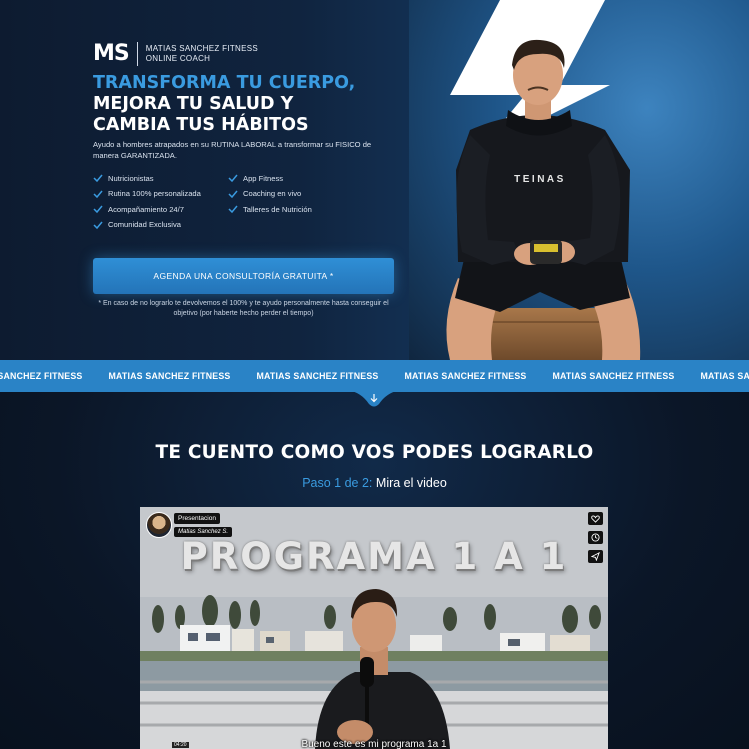  Describe the element at coordinates (277, 209) in the screenshot. I see `feature-label: Talleres de Nutrición` at that location.